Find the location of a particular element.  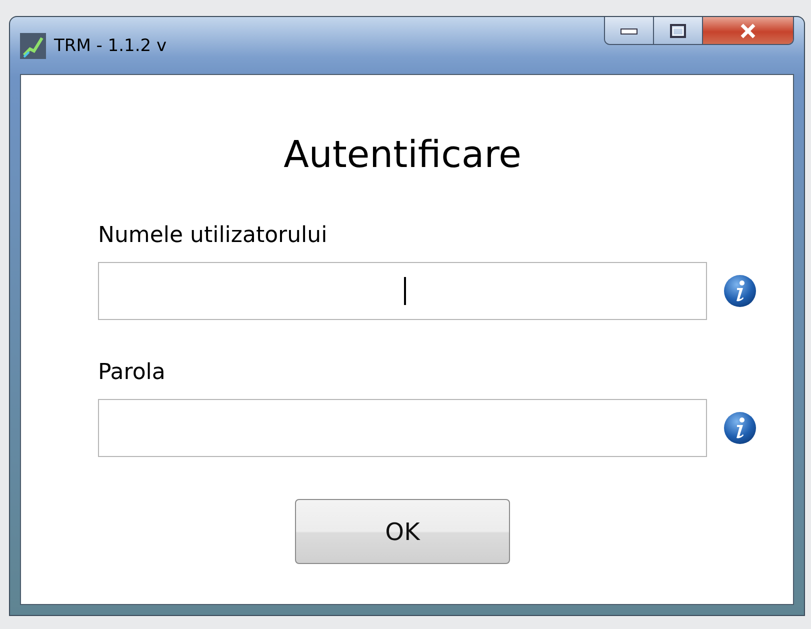

maximize-button is located at coordinates (678, 30).